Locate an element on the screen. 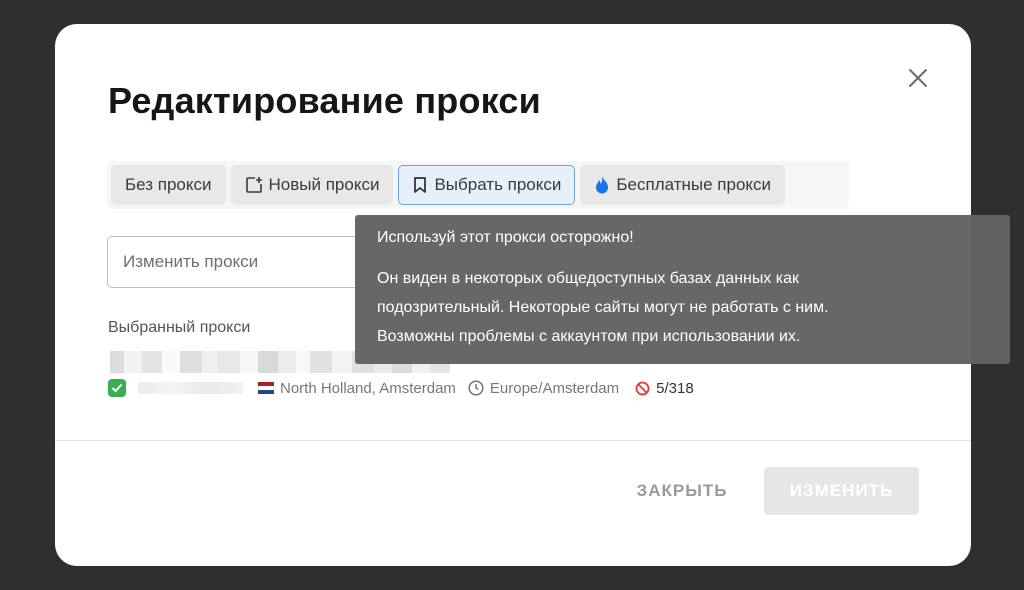 Image resolution: width=1024 pixels, height=590 pixels. tab-label: Без прокси is located at coordinates (168, 184).